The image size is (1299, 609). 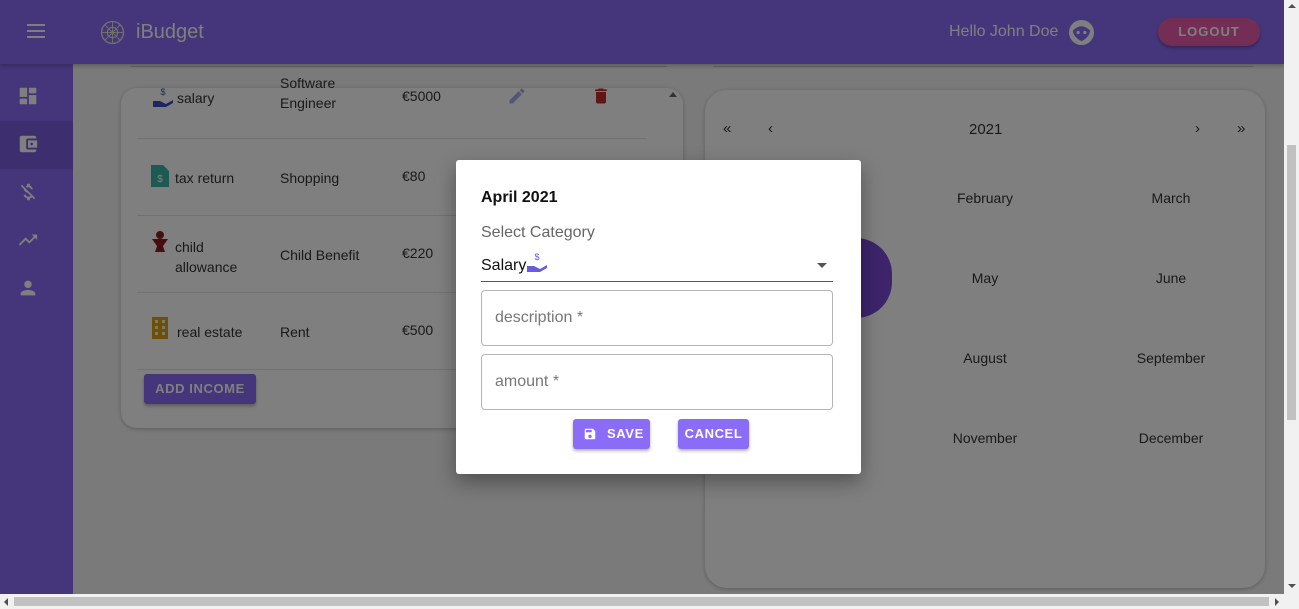 I want to click on category-selected-value: Salary, so click(x=504, y=265).